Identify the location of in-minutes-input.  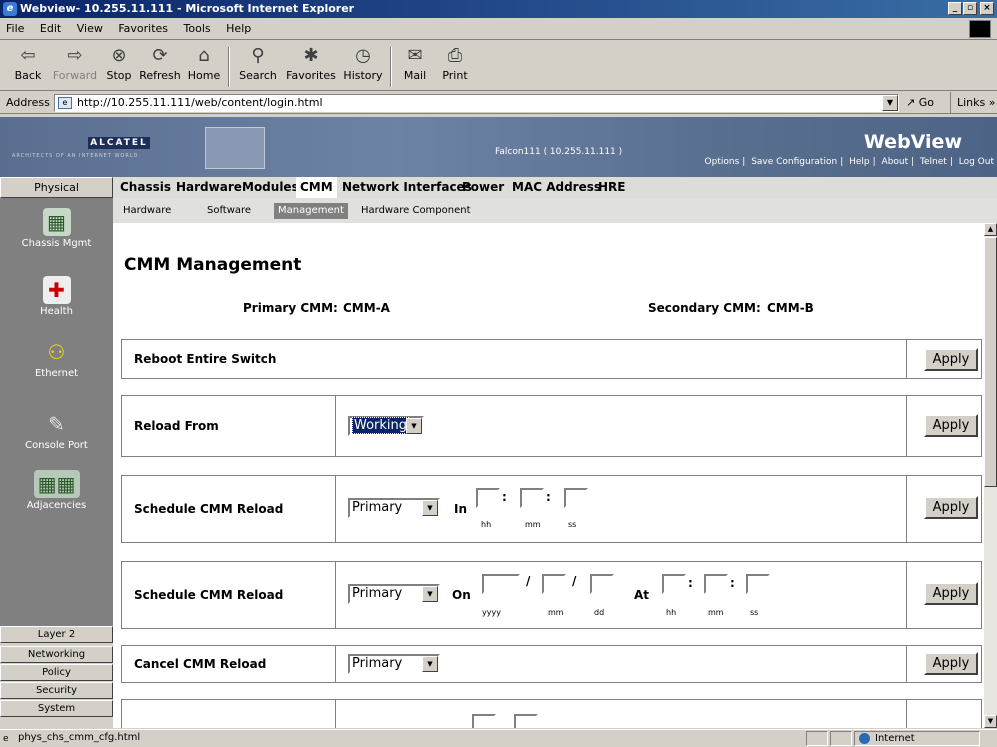
(532, 498).